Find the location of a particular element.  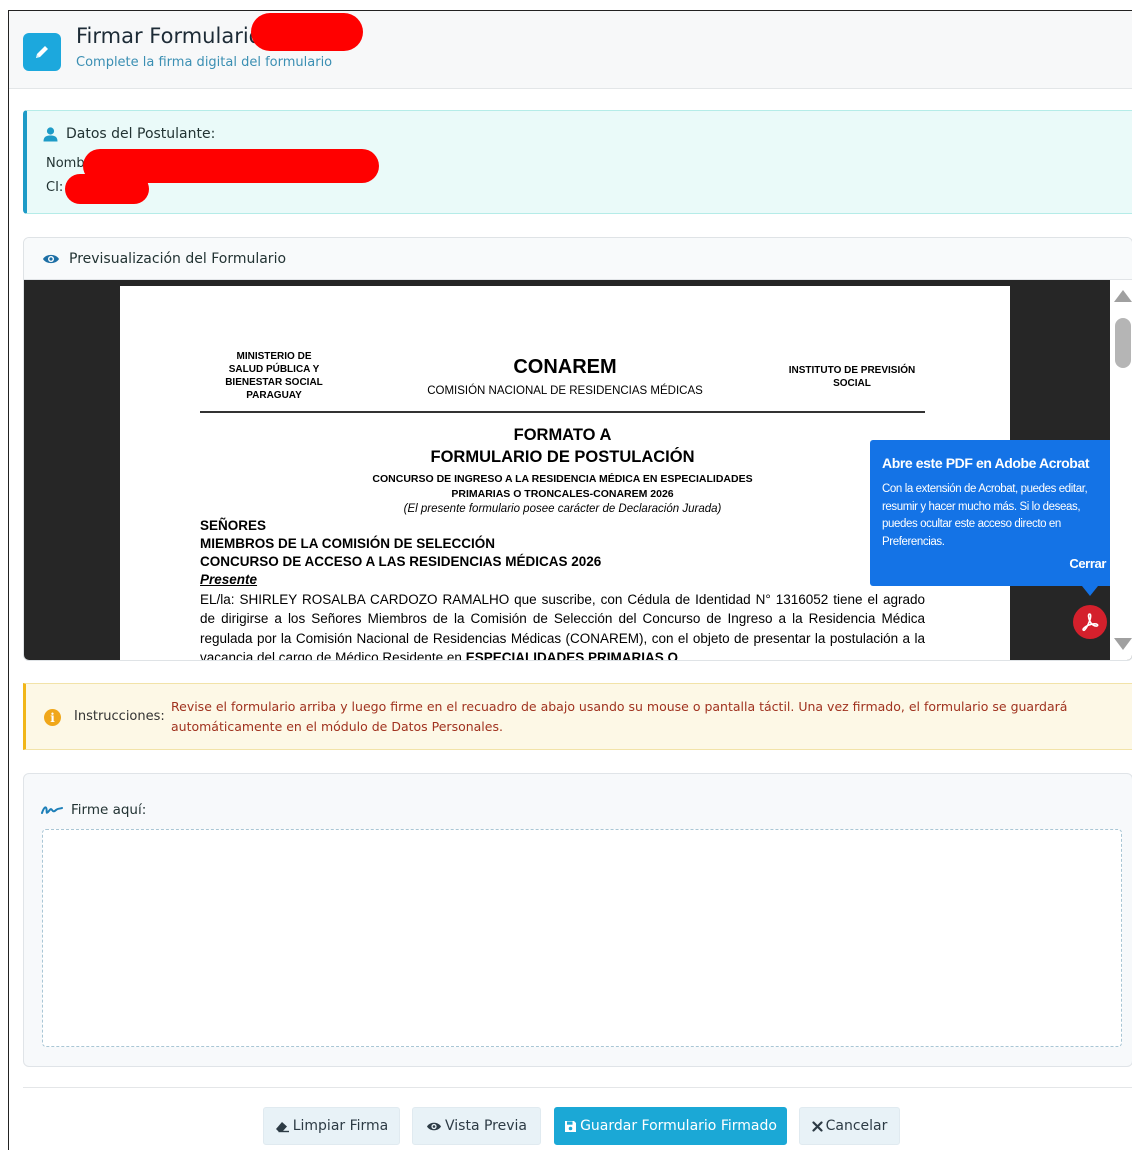

doc-text: INSTITUTO DE PREVISIÓN is located at coordinates (852, 370).